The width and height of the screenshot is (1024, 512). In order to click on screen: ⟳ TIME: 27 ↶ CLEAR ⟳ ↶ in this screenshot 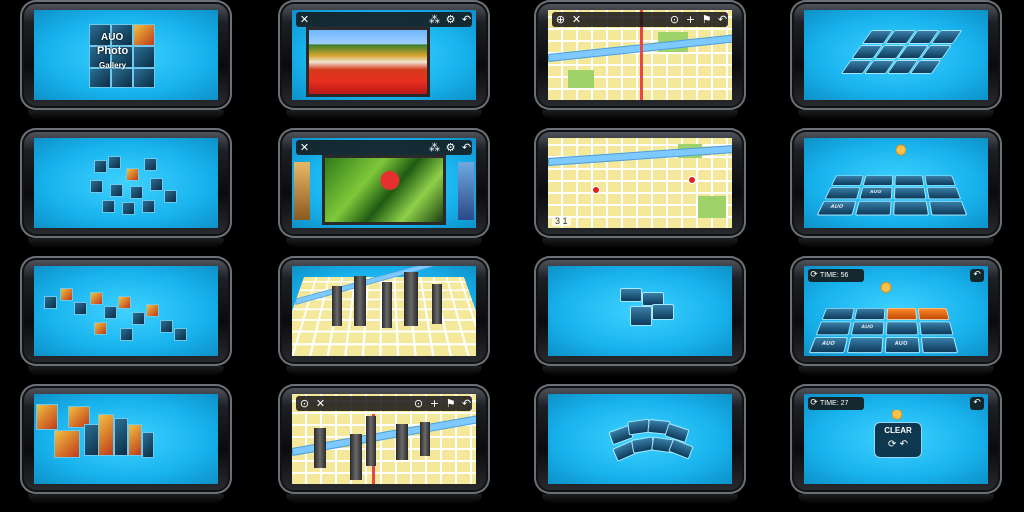, I will do `click(896, 439)`.